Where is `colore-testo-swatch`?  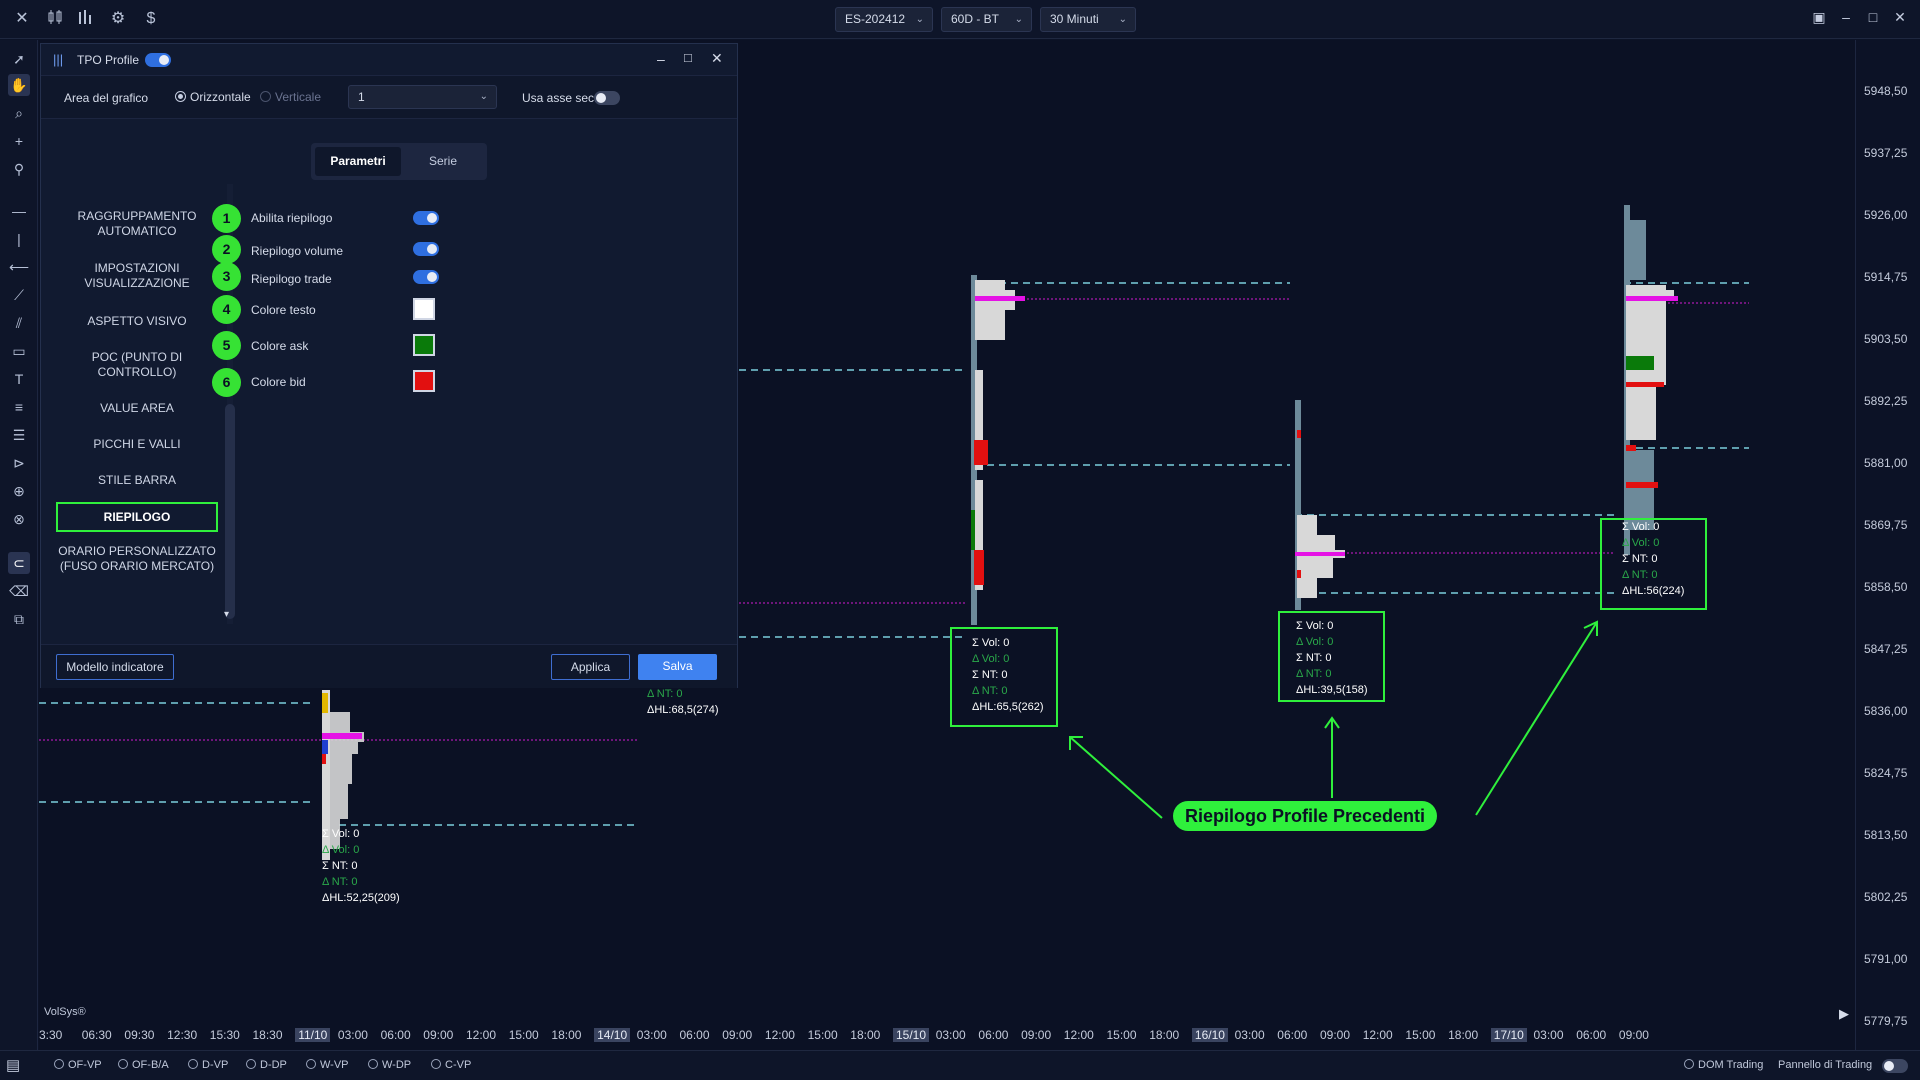
colore-testo-swatch is located at coordinates (424, 309).